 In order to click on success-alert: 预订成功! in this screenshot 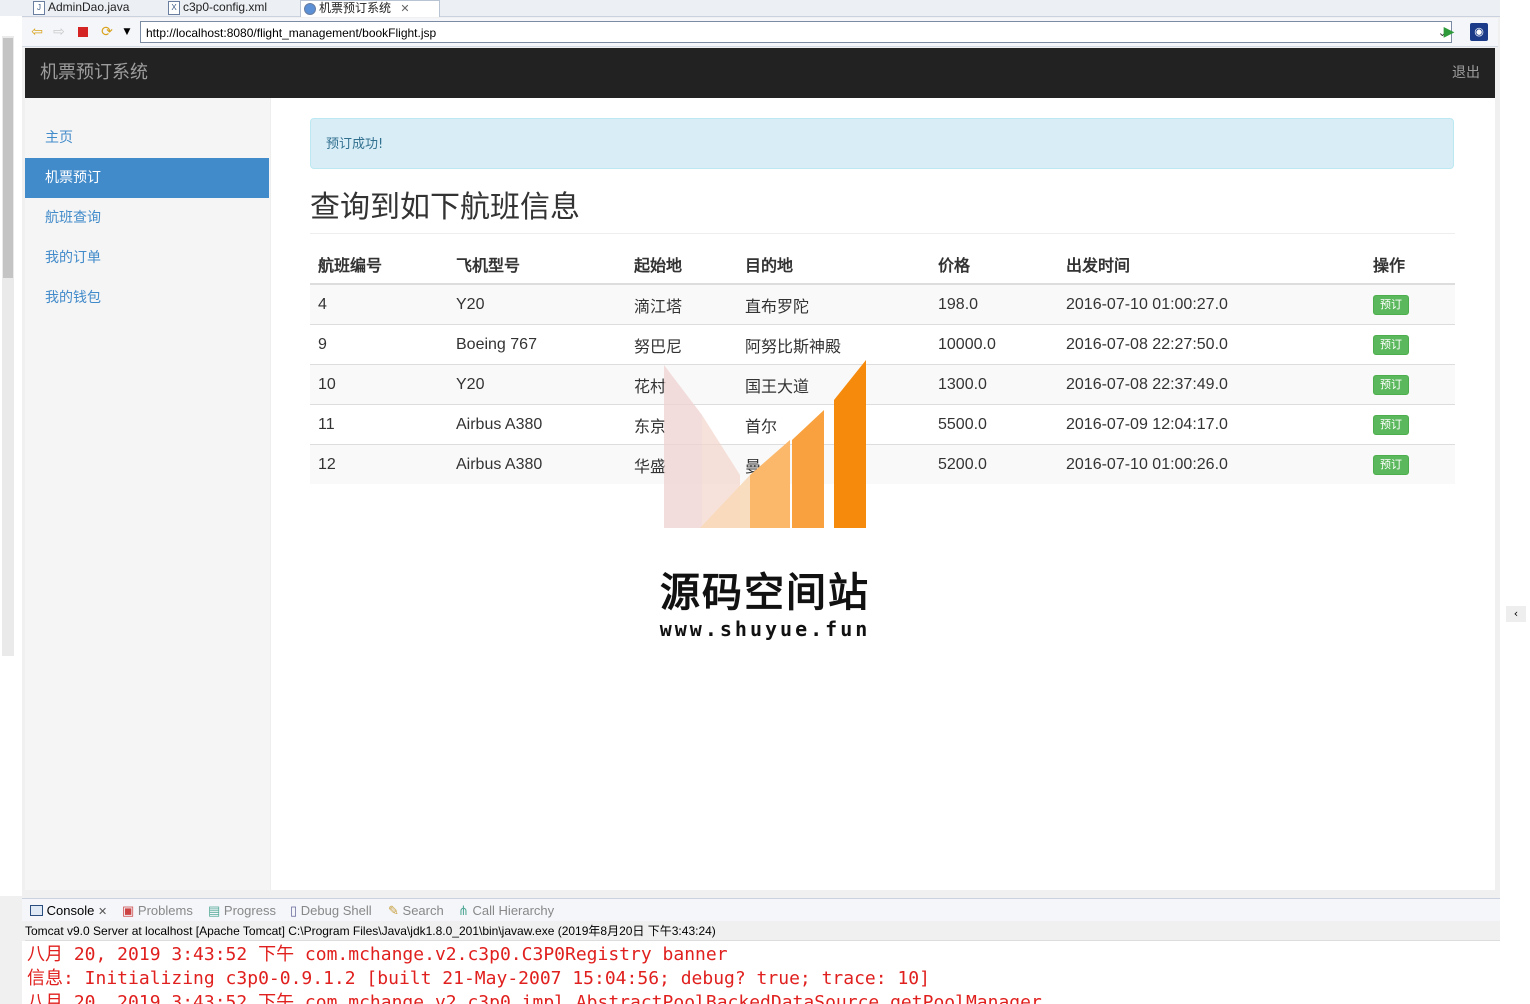, I will do `click(882, 143)`.